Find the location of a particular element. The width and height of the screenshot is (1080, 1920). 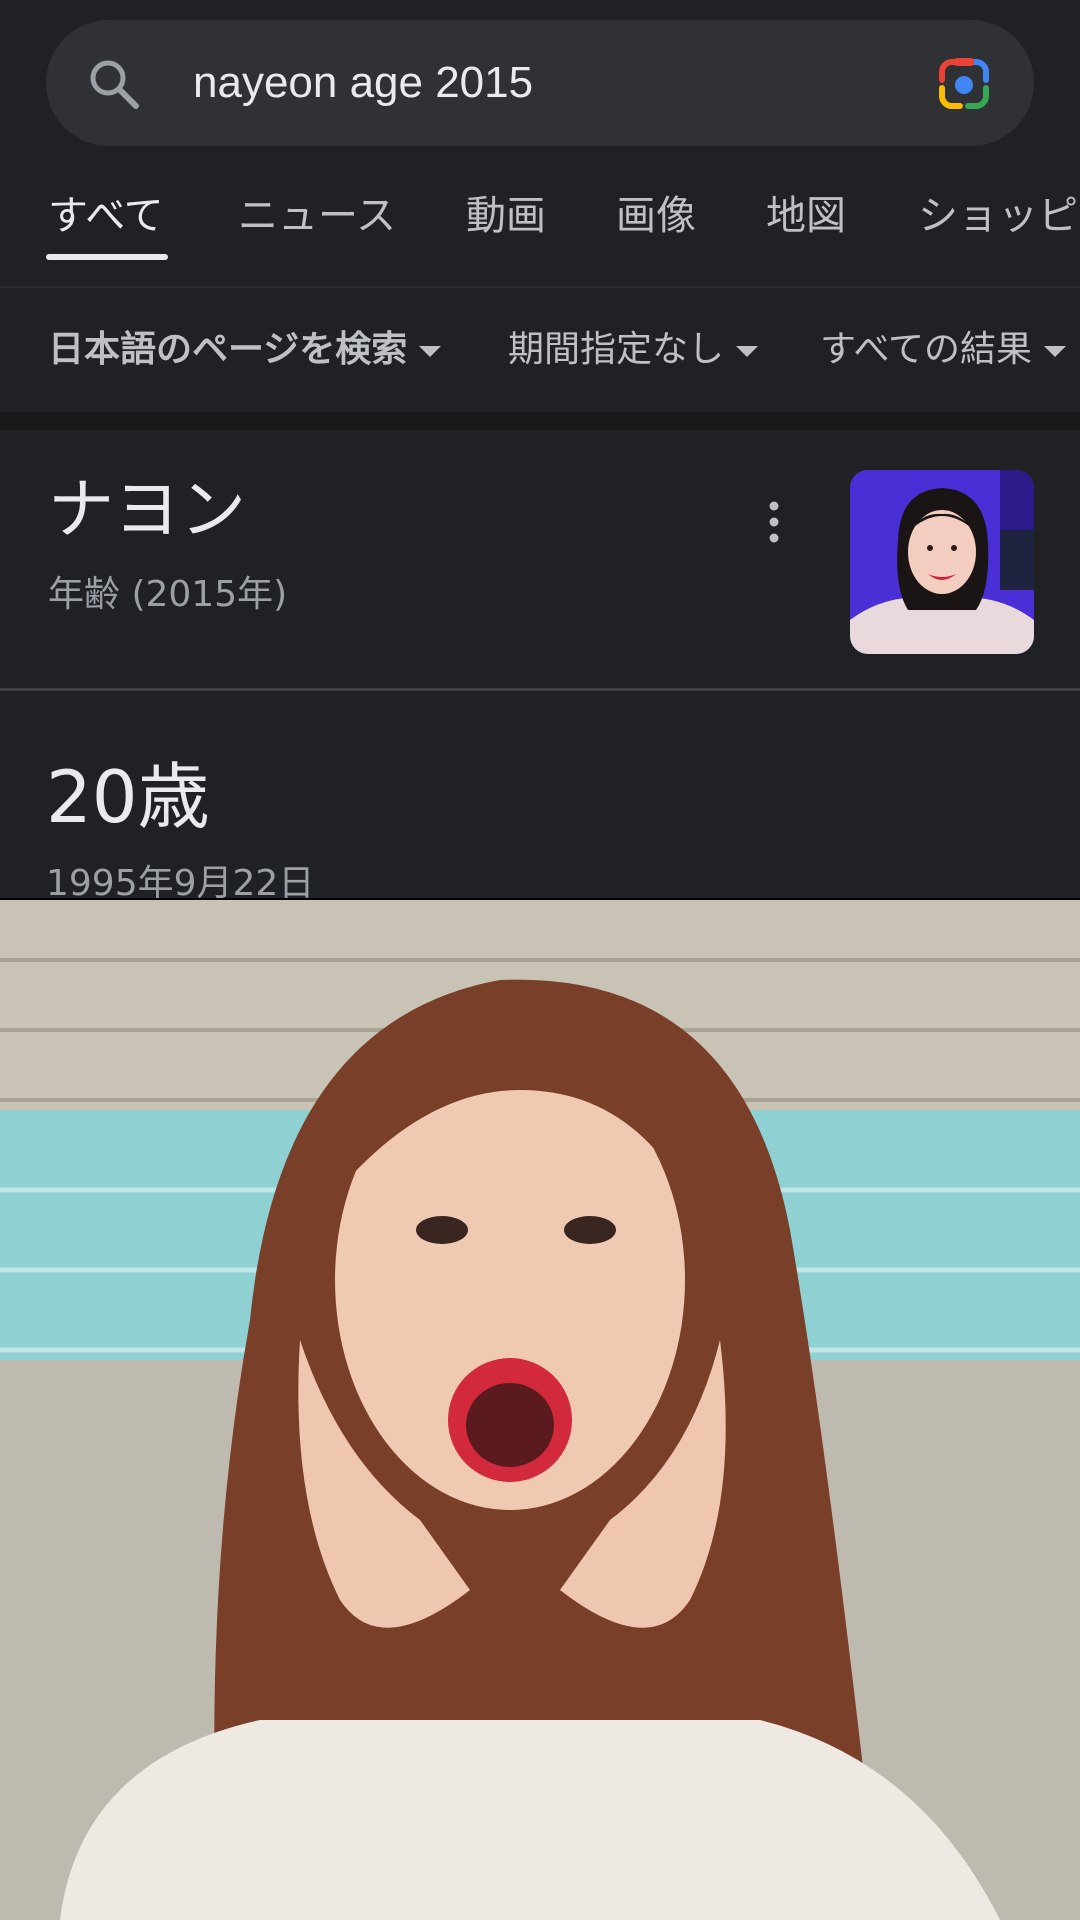

more-options-icon is located at coordinates (774, 522).